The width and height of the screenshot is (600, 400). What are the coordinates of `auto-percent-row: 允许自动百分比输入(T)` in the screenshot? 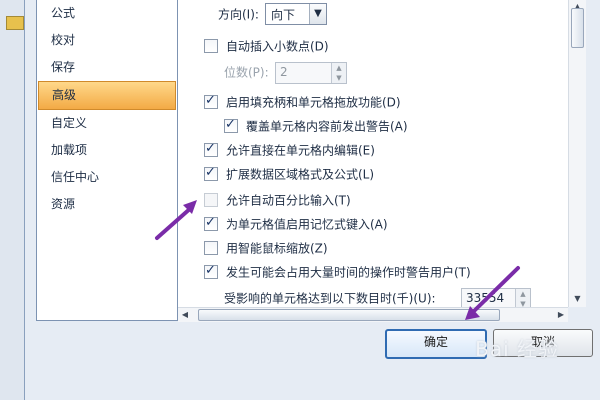 It's located at (277, 200).